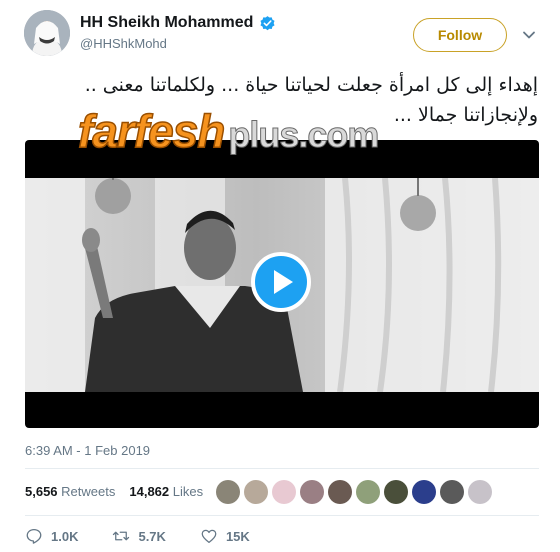 The height and width of the screenshot is (552, 560). I want to click on tweet-stats: 5,656 Retweets 14,862 Likes, so click(114, 491).